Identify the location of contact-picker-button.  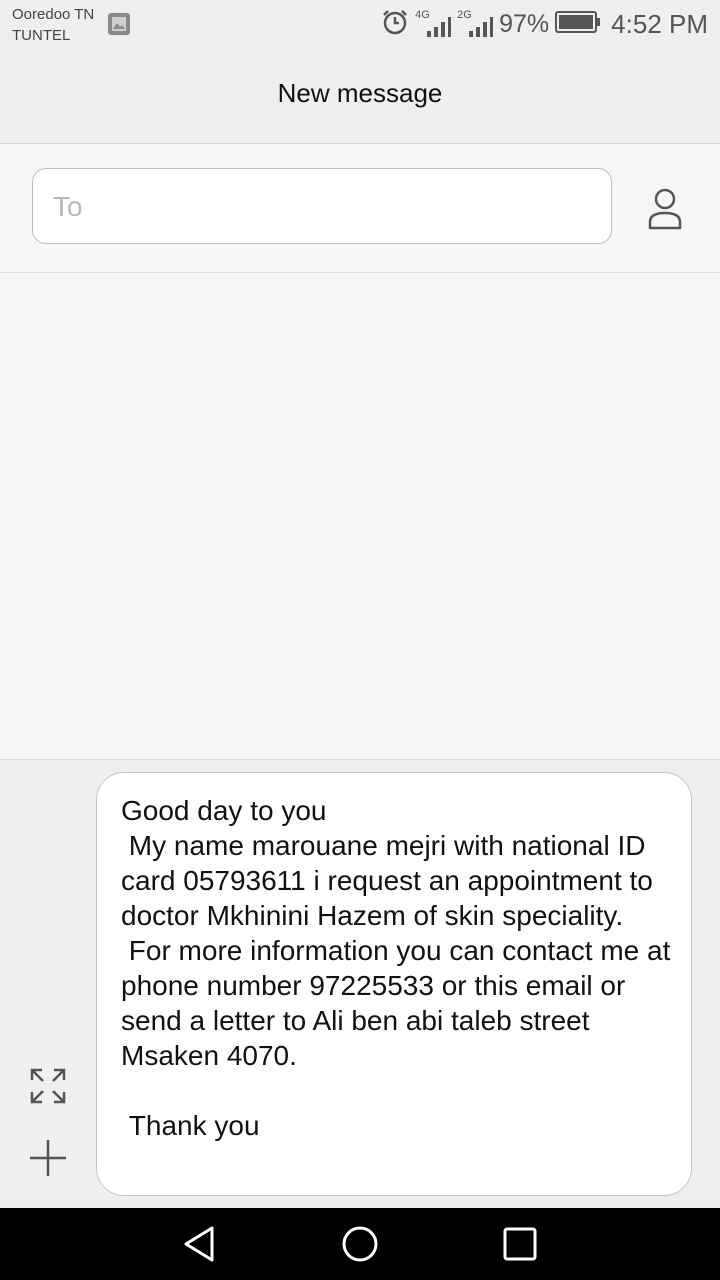
(665, 210).